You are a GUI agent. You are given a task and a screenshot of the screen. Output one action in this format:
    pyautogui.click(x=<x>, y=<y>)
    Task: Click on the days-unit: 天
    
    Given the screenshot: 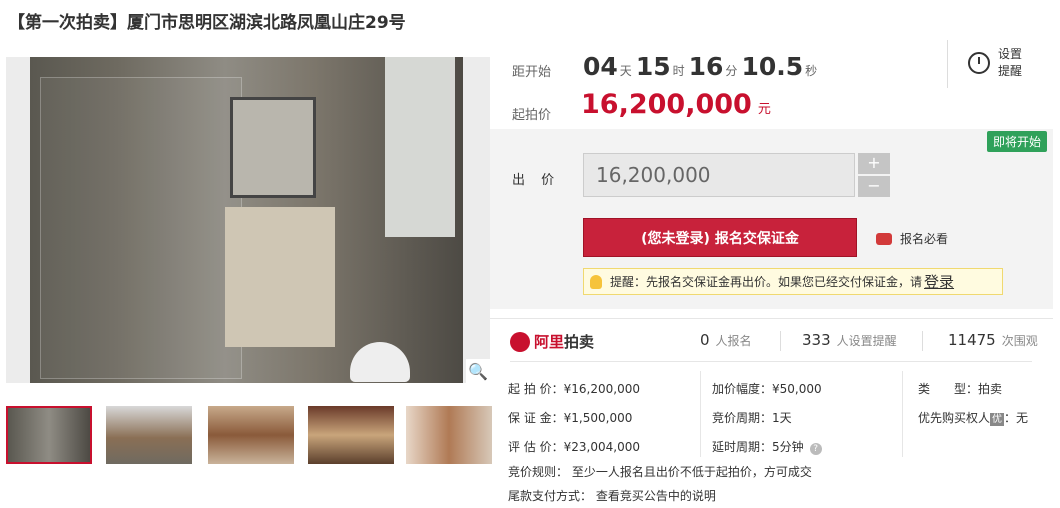 What is the action you would take?
    pyautogui.click(x=625, y=71)
    